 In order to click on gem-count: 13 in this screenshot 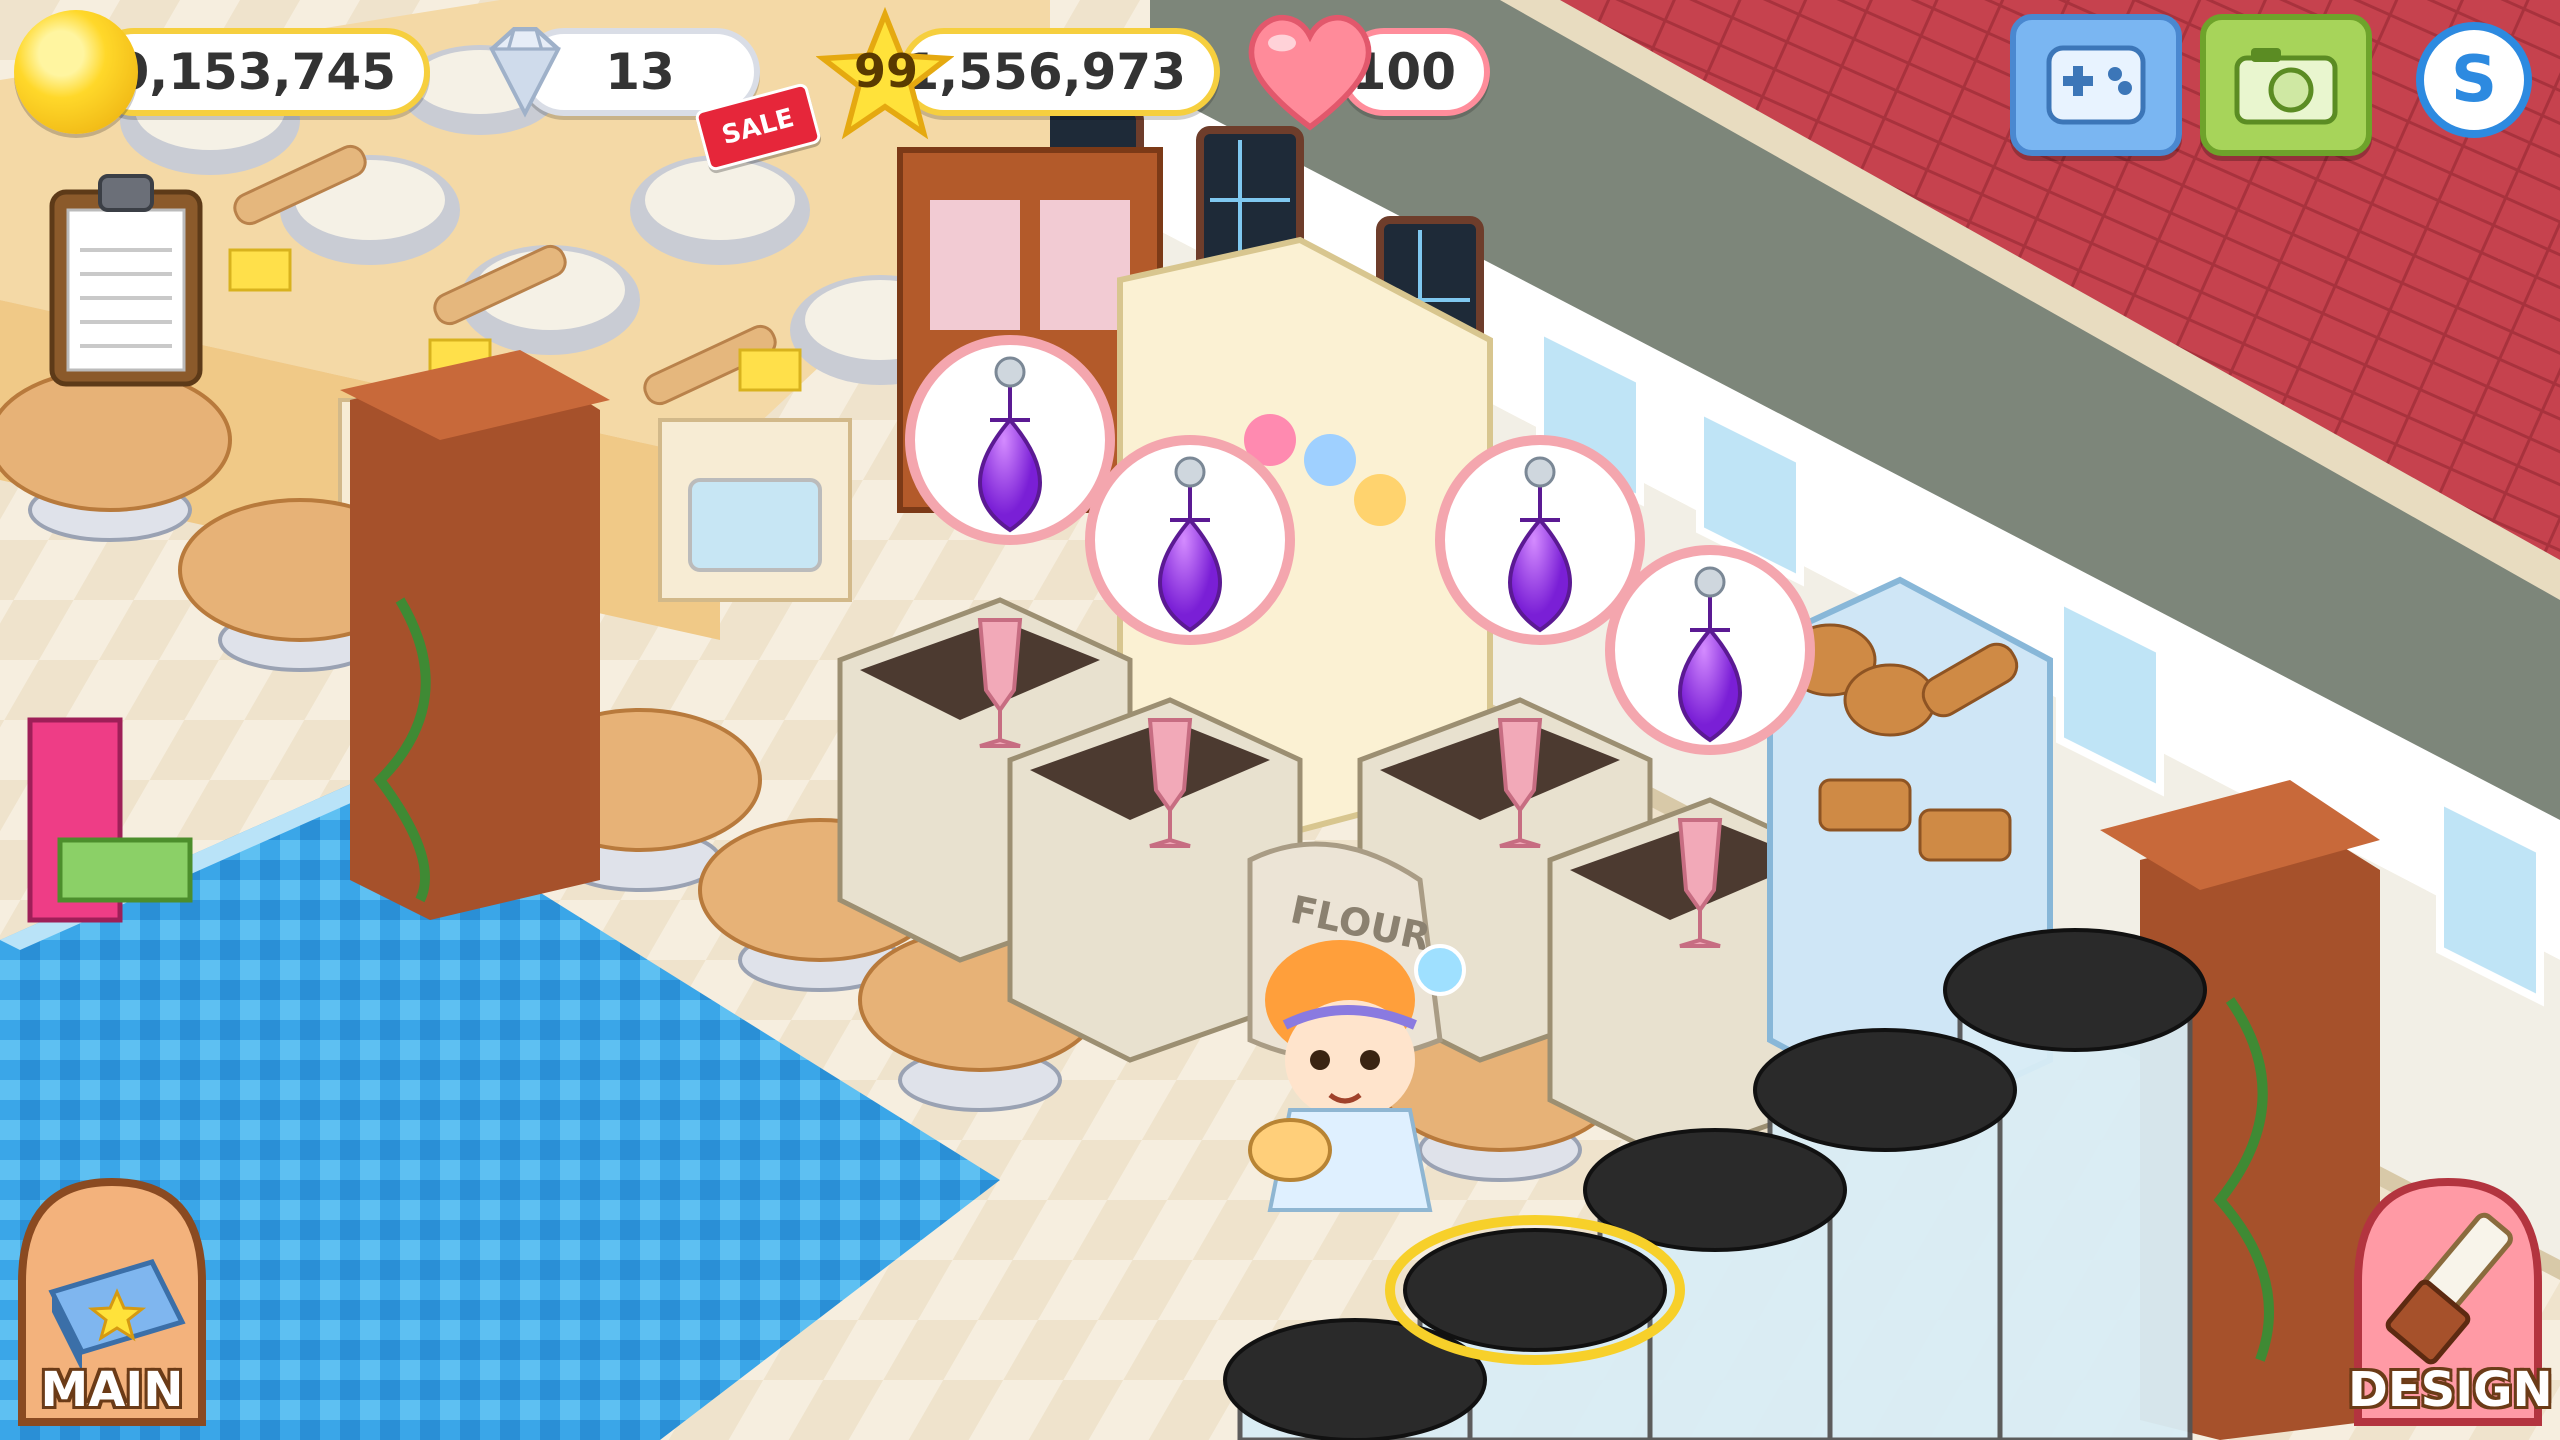, I will do `click(640, 72)`.